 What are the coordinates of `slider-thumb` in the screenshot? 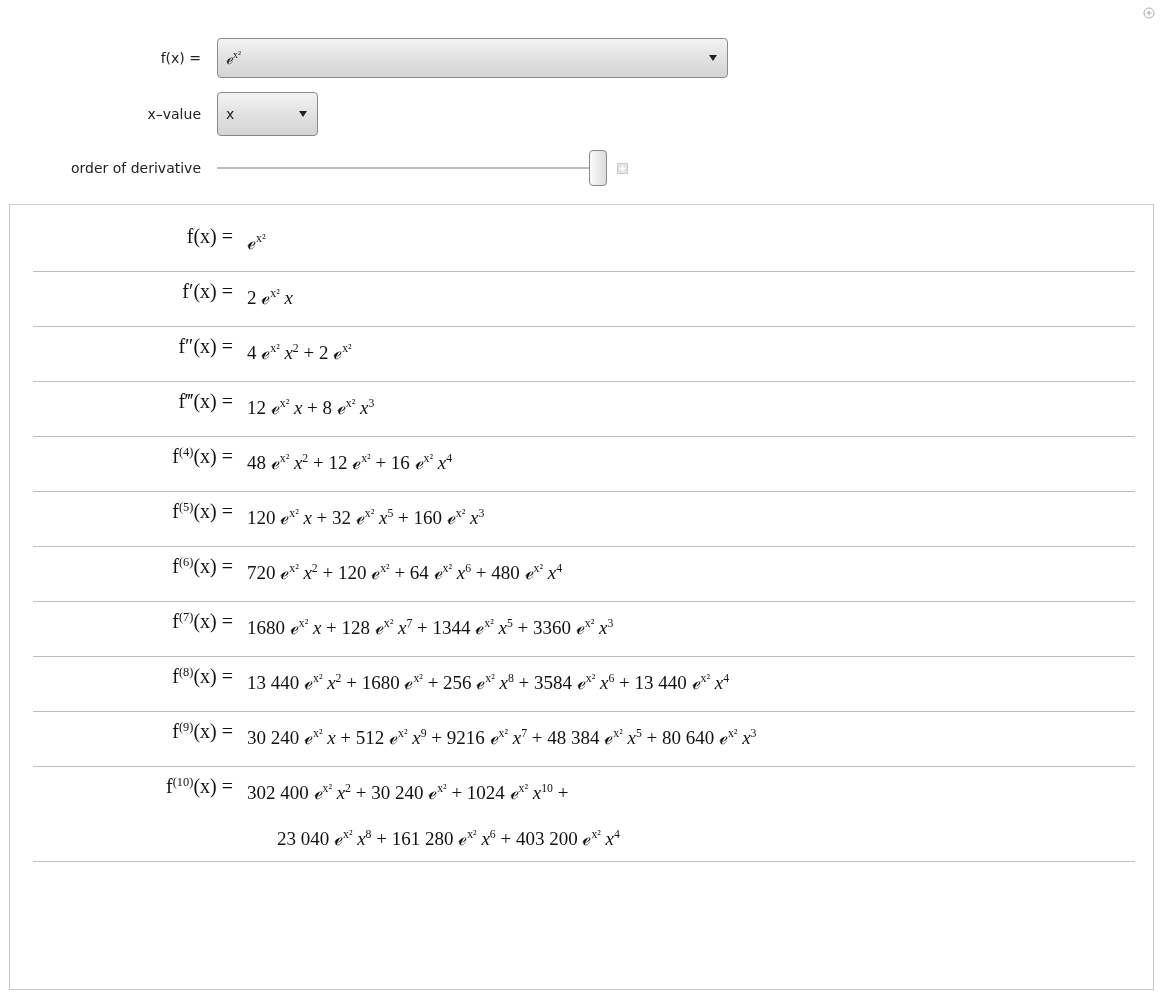 It's located at (598, 168).